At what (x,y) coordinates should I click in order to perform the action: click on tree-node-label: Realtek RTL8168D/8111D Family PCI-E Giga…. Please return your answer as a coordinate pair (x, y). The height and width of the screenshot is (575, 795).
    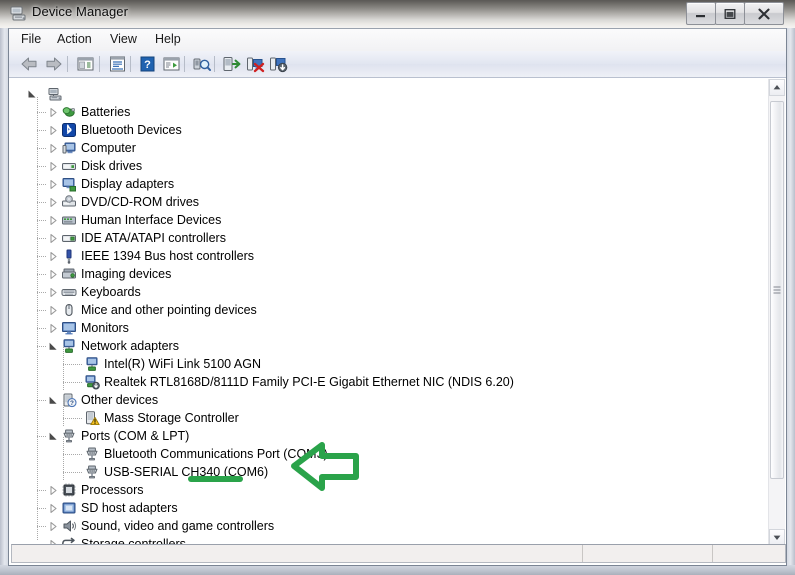
    Looking at the image, I should click on (309, 382).